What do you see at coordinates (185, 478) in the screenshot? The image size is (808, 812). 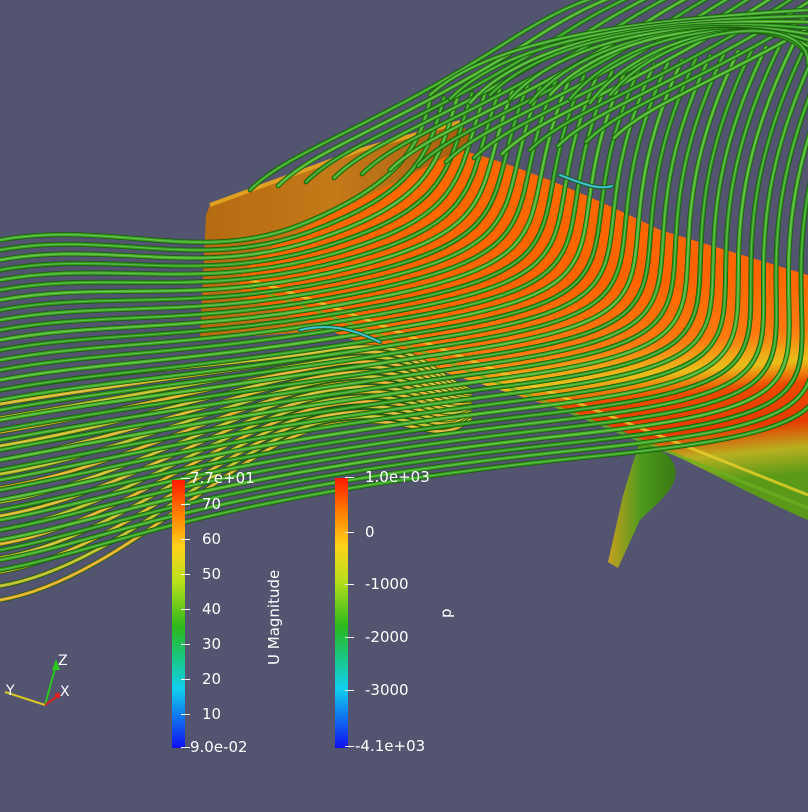 I see `u-tick-mark-max` at bounding box center [185, 478].